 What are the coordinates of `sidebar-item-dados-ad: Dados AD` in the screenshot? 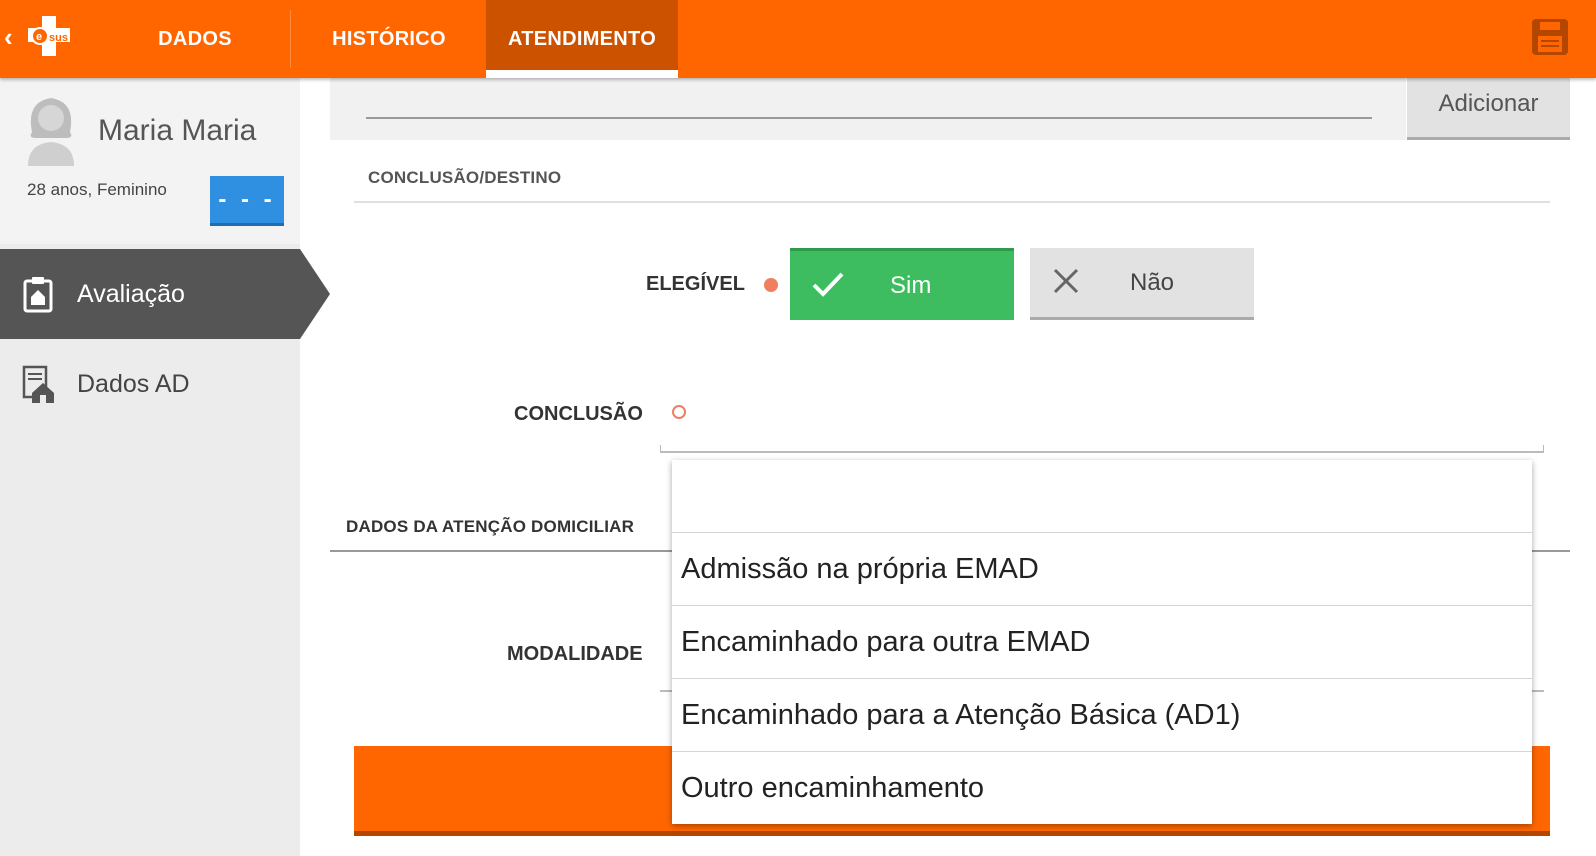 It's located at (150, 384).